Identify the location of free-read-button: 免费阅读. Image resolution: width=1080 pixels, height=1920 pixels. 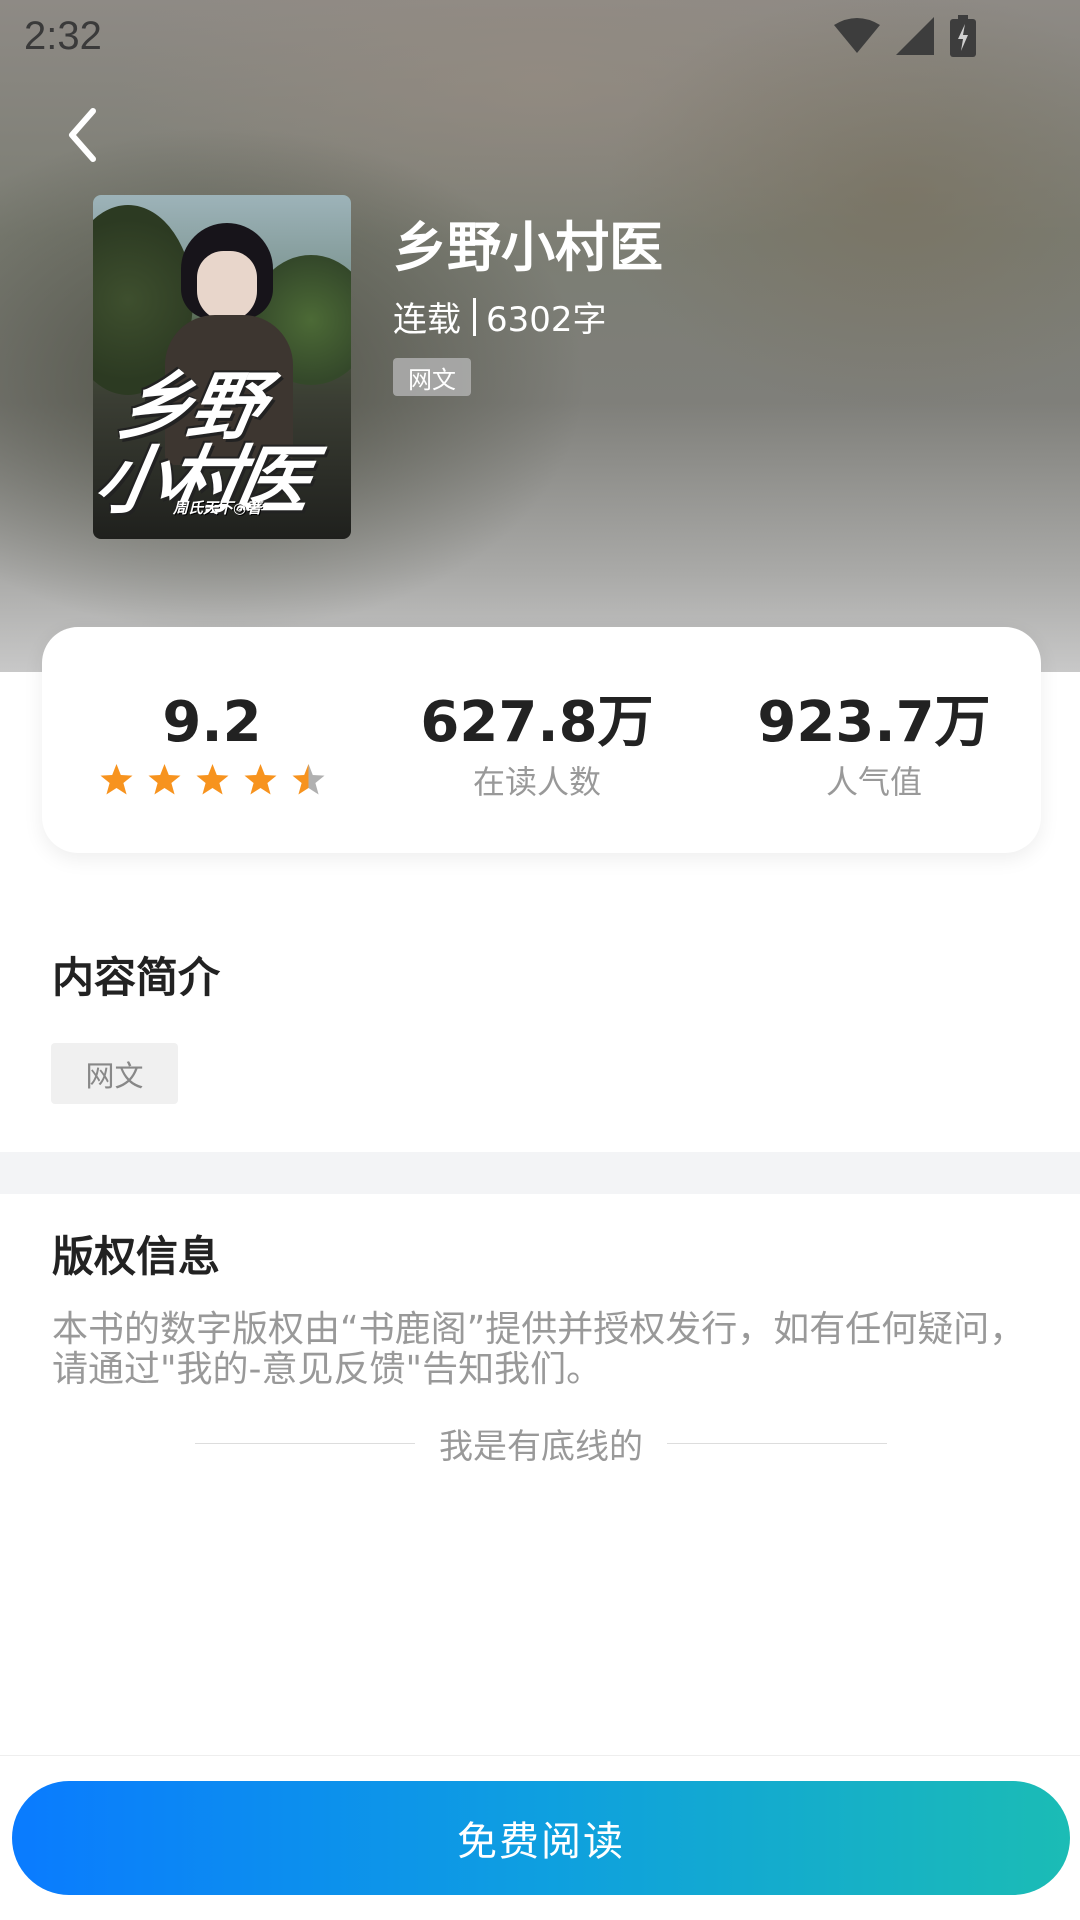
(541, 1838).